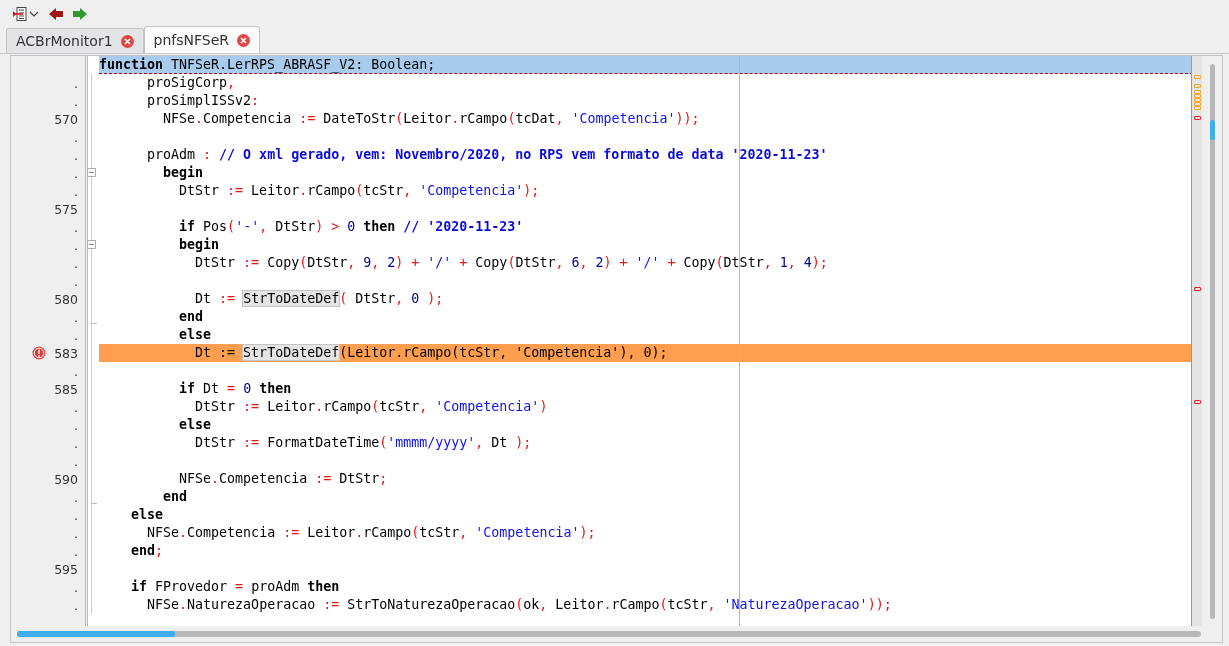  I want to click on vertical-scrollbar, so click(1212, 341).